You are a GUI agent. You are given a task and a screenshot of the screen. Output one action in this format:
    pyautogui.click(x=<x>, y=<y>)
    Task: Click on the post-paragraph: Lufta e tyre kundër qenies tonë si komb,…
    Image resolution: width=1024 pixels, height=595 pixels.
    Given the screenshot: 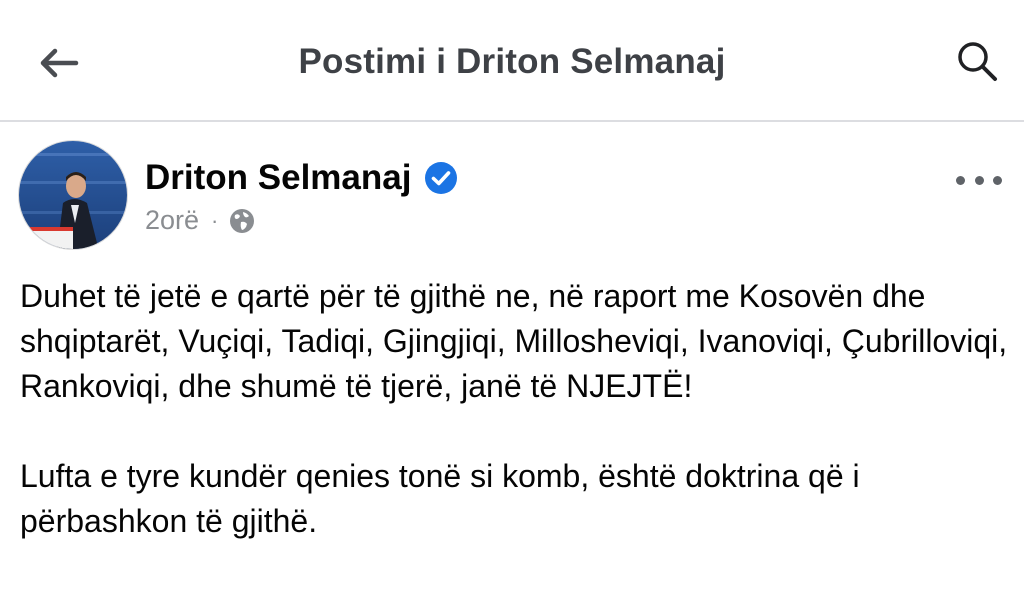 What is the action you would take?
    pyautogui.click(x=440, y=498)
    